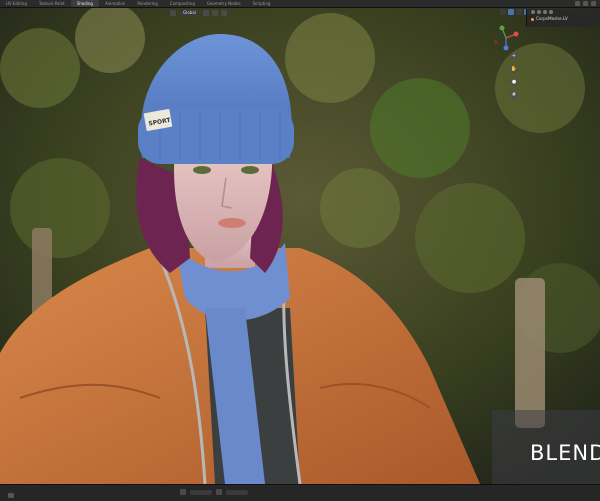  I want to click on object-icon, so click(532, 19).